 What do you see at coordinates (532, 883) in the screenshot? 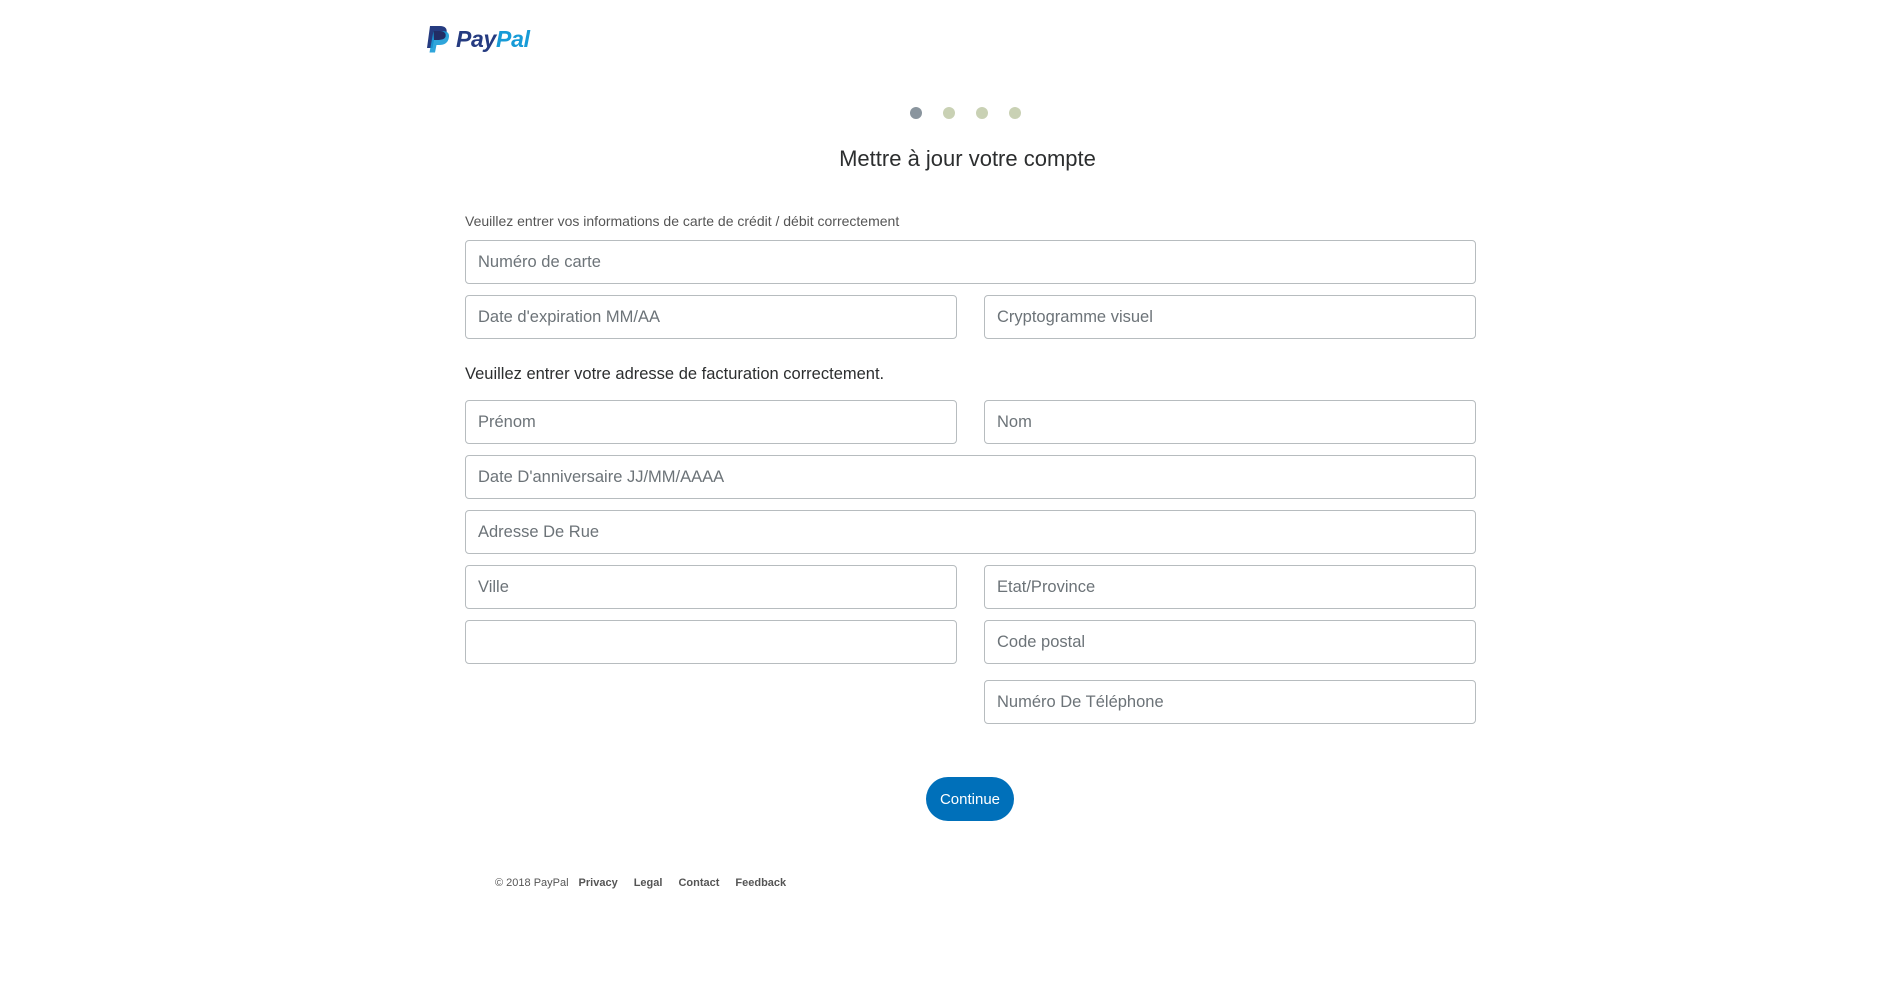
I see `footer-copyright: © 2018 PayPal` at bounding box center [532, 883].